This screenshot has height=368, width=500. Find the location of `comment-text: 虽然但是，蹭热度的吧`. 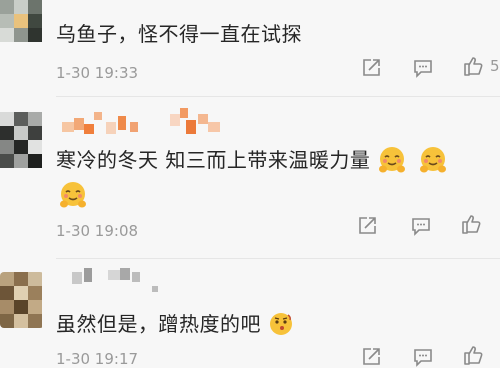

comment-text: 虽然但是，蹭热度的吧 is located at coordinates (175, 323).